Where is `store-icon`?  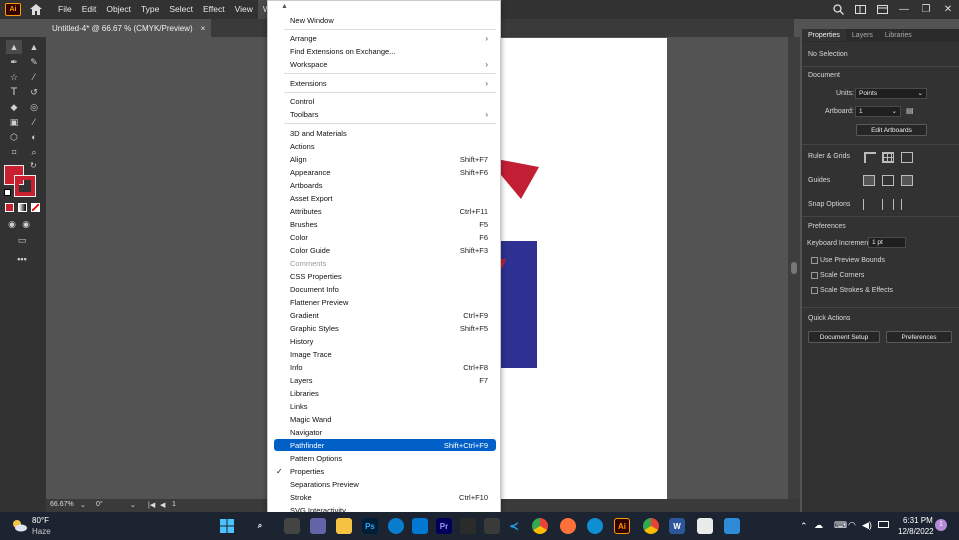
store-icon is located at coordinates (492, 526).